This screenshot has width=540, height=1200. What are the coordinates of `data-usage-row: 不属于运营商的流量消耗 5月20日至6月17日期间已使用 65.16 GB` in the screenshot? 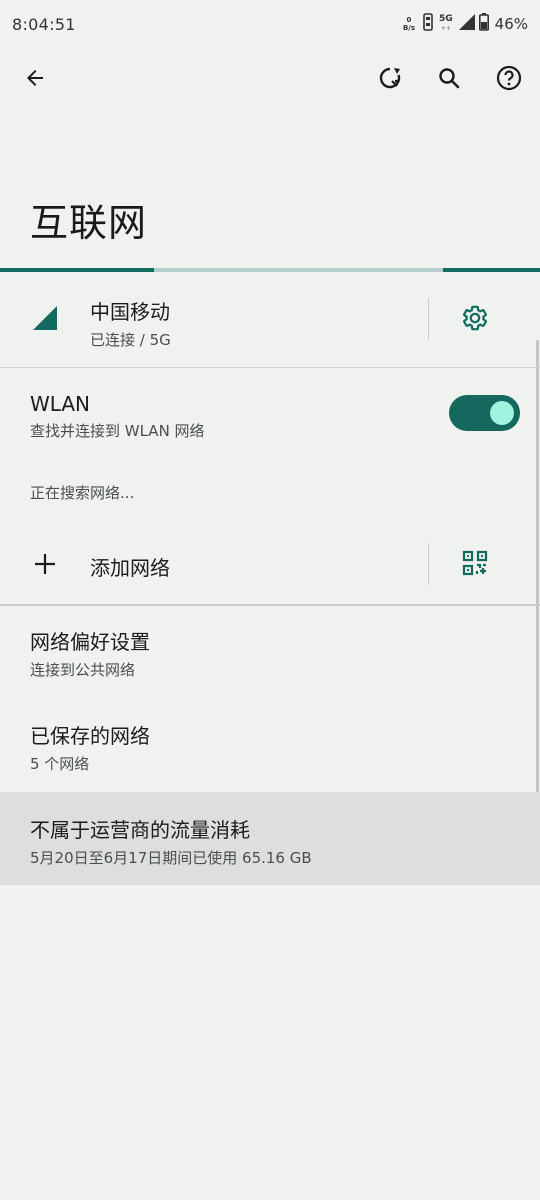 It's located at (270, 838).